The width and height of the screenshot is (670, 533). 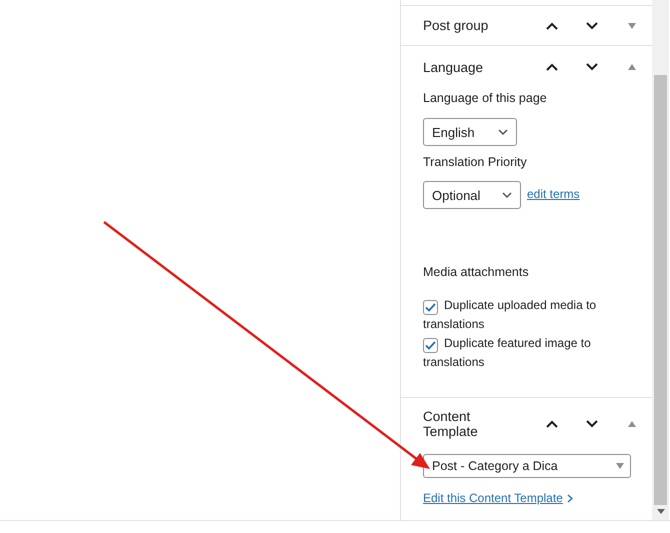 I want to click on priority-select: Optional, so click(x=472, y=195).